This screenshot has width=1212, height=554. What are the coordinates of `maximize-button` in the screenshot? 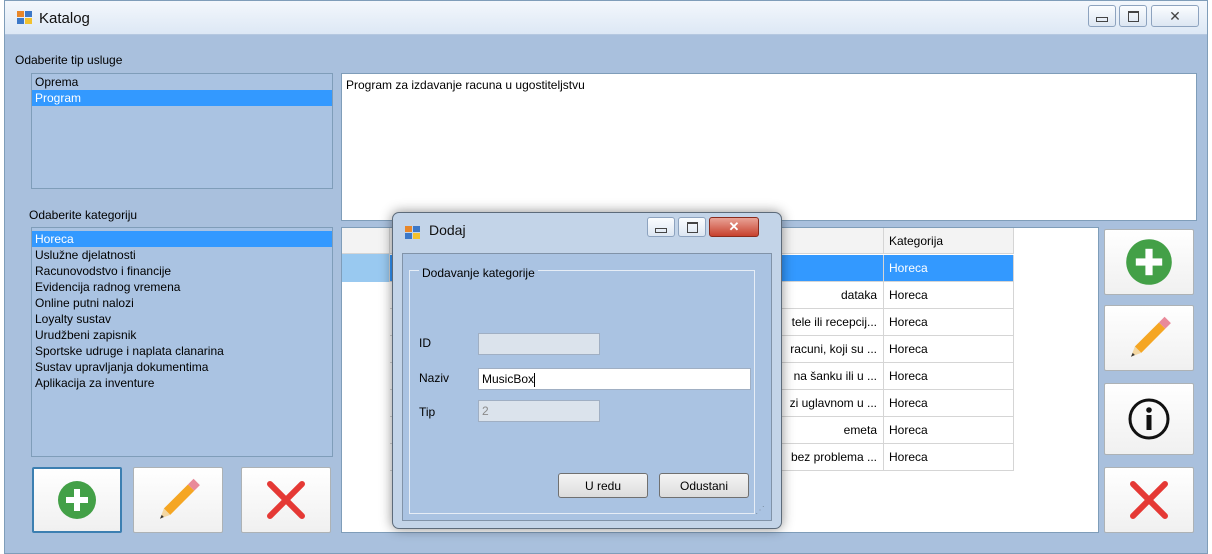 It's located at (1133, 16).